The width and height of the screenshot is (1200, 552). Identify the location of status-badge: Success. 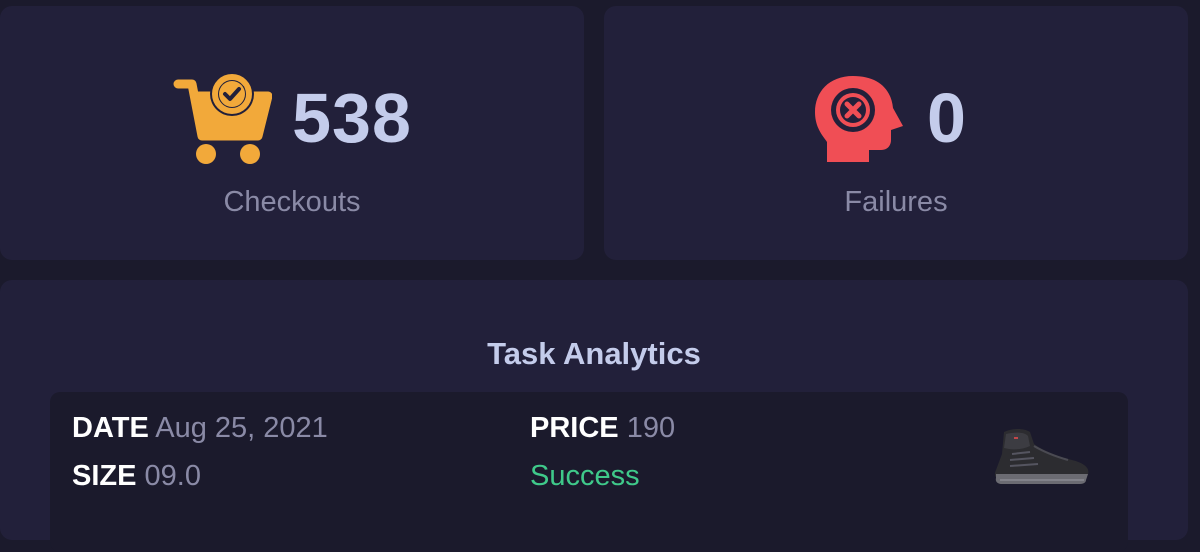
(585, 476).